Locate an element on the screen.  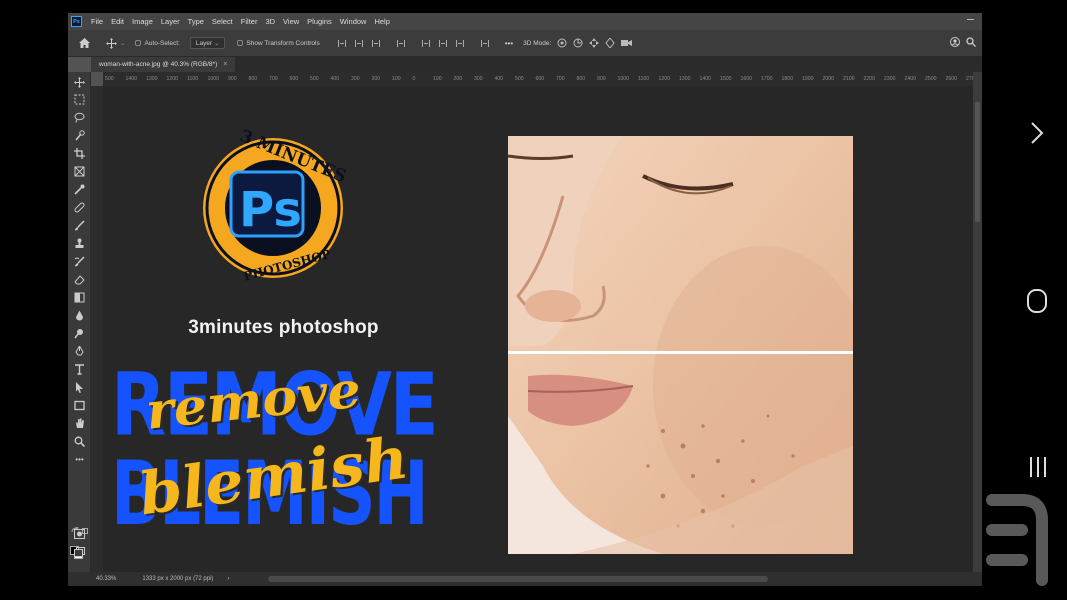
menu-3d: 3D is located at coordinates (270, 21).